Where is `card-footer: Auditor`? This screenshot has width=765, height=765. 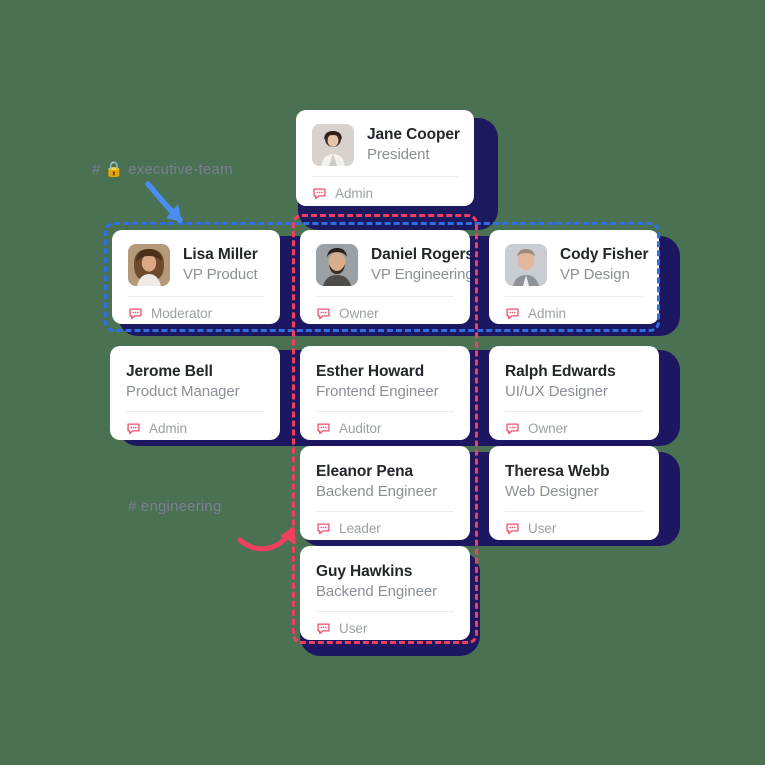
card-footer: Auditor is located at coordinates (385, 426).